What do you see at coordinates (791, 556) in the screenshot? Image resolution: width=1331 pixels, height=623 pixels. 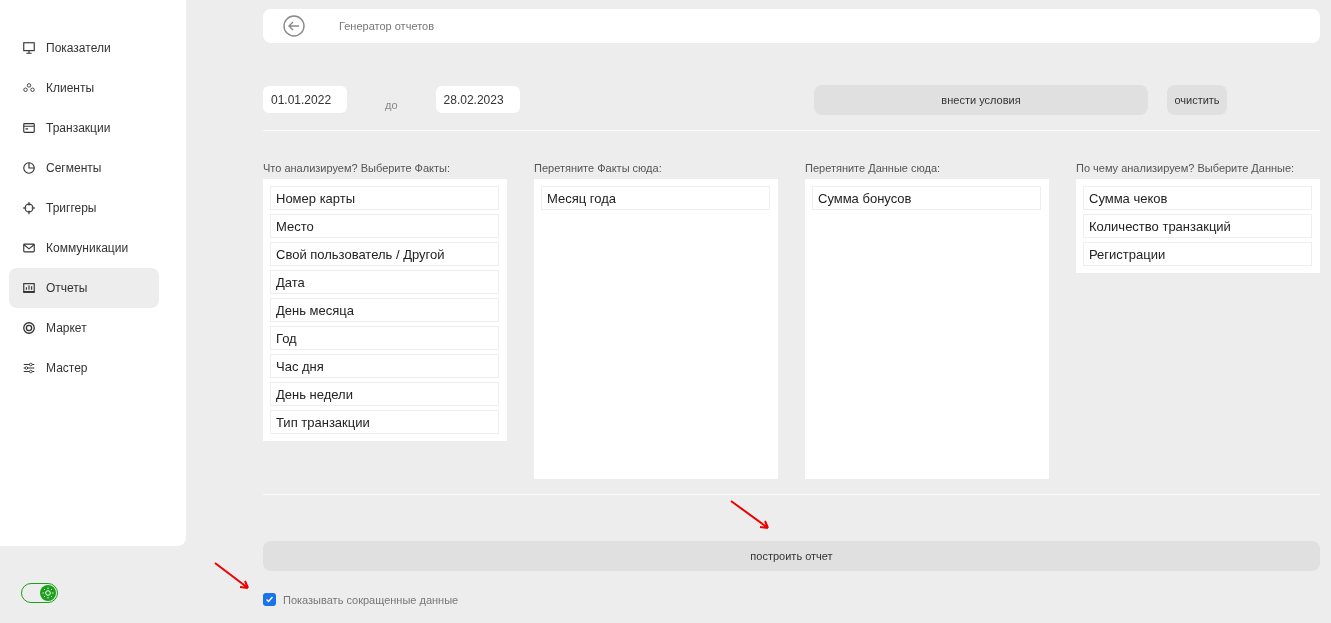 I see `build-report-button: построить отчет` at bounding box center [791, 556].